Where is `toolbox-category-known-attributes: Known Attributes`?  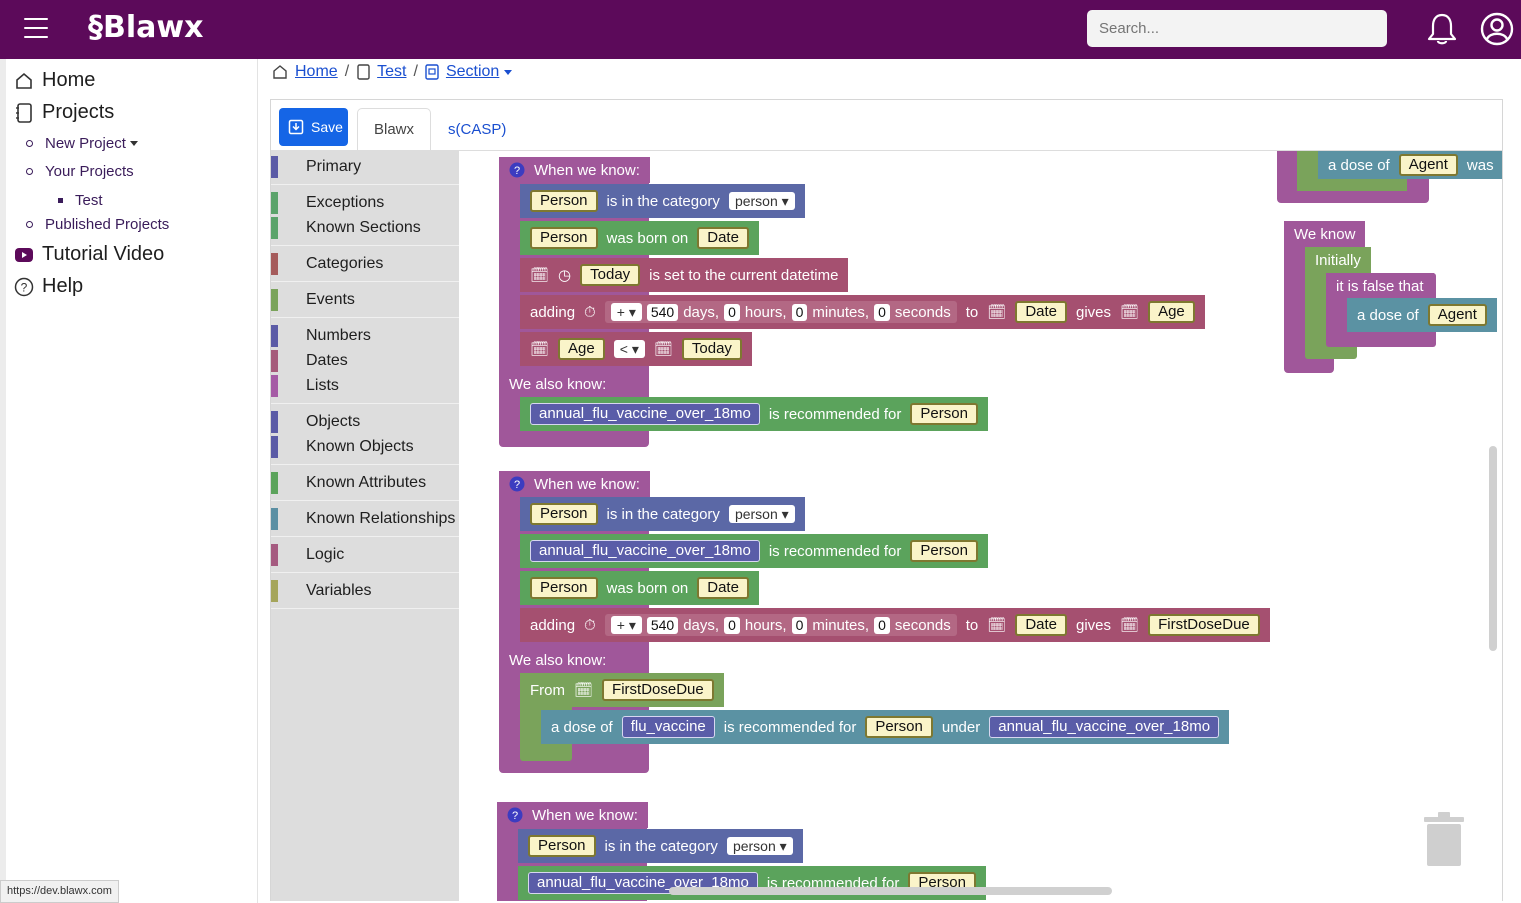
toolbox-category-known-attributes: Known Attributes is located at coordinates (365, 483).